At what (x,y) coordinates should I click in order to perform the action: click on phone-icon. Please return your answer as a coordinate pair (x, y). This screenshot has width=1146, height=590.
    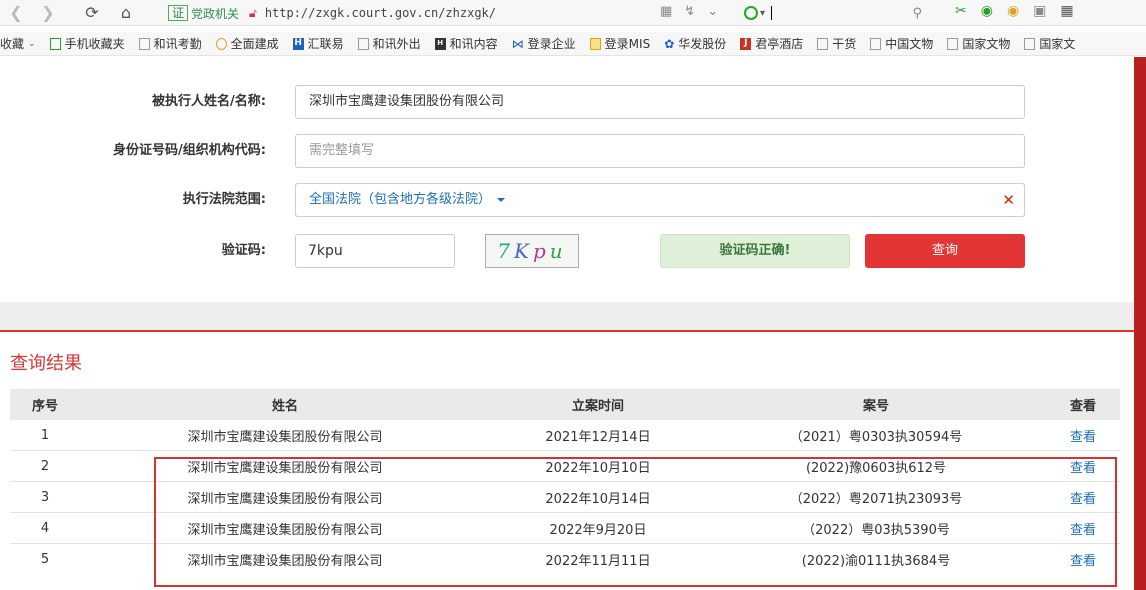
    Looking at the image, I should click on (55, 43).